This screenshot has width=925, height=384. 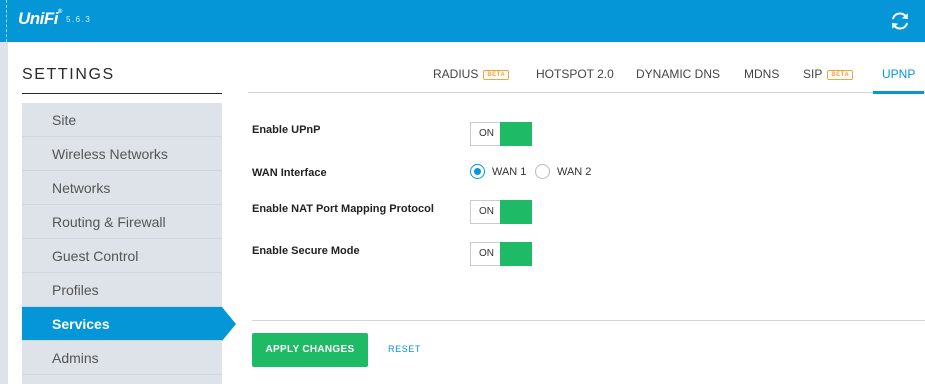 I want to click on sidebar-item-profiles: Profiles, so click(x=122, y=290).